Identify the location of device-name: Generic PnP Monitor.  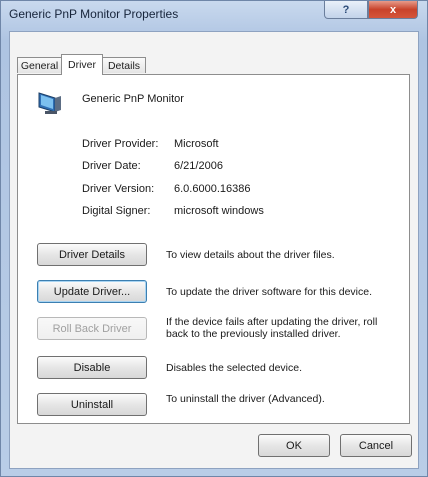
(133, 99).